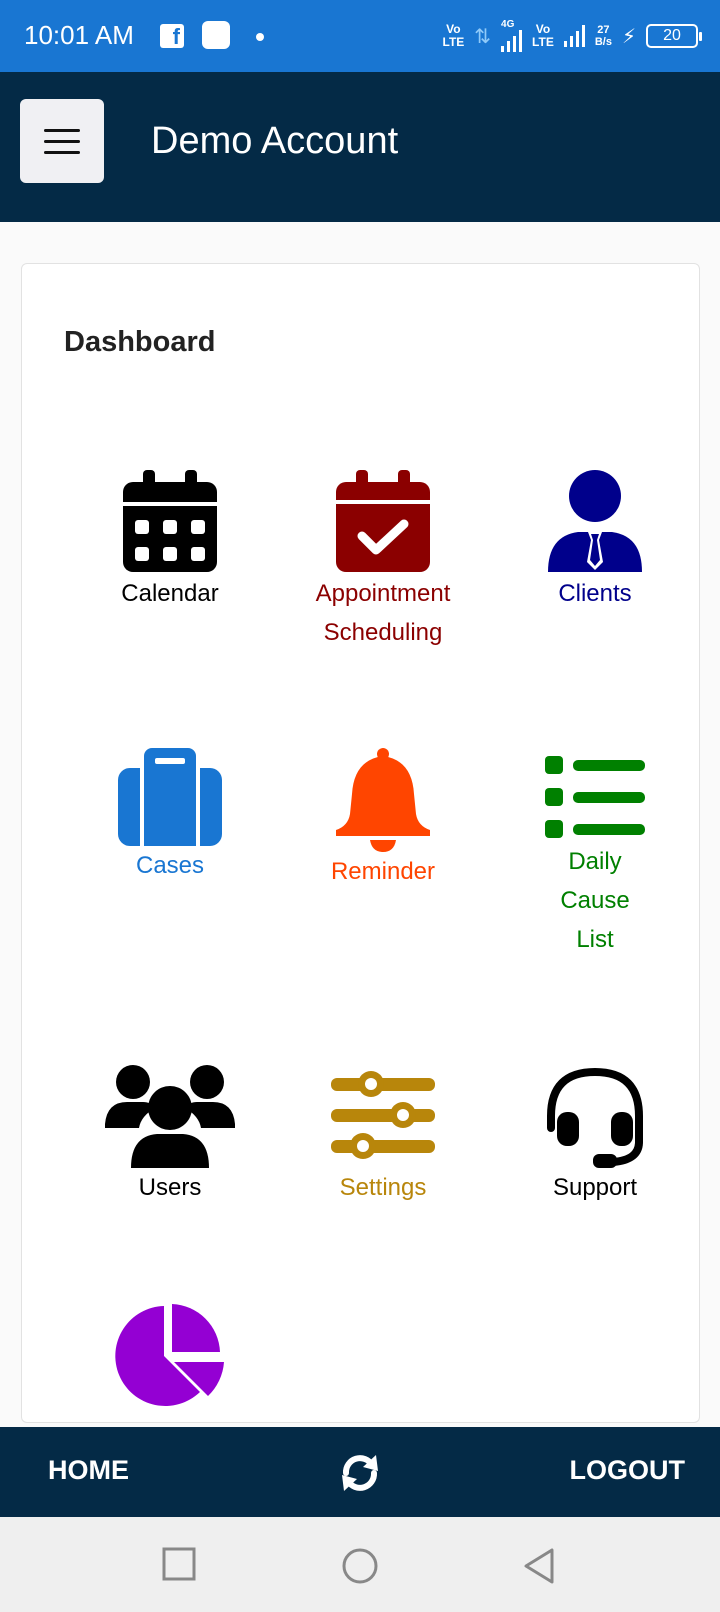 The height and width of the screenshot is (1612, 720). I want to click on bell-icon, so click(383, 800).